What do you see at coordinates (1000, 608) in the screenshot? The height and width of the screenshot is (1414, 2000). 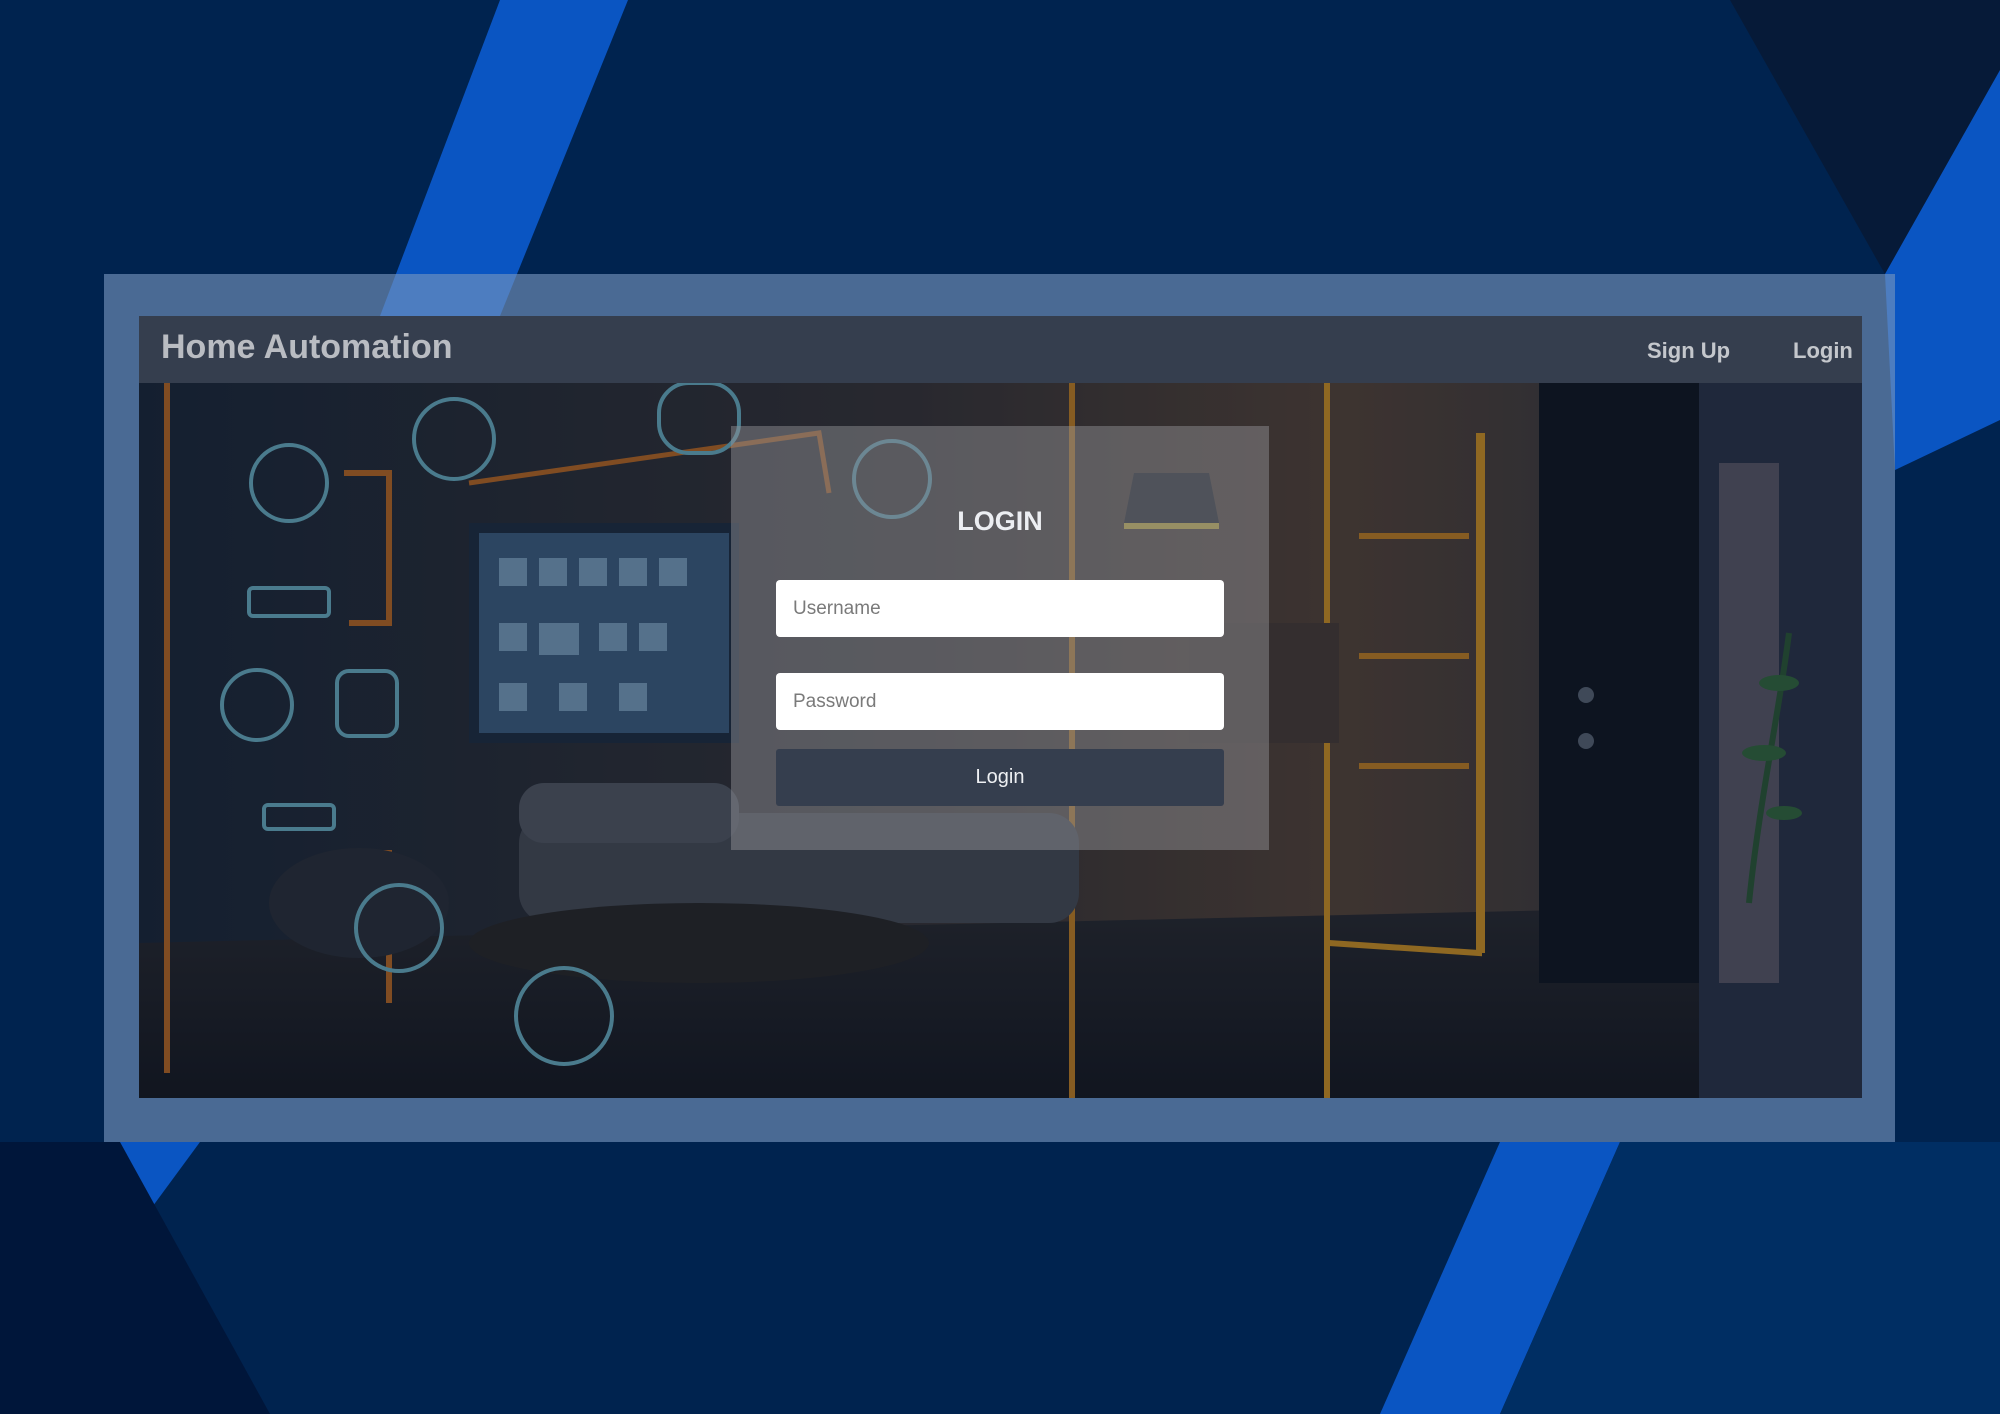 I see `username-input` at bounding box center [1000, 608].